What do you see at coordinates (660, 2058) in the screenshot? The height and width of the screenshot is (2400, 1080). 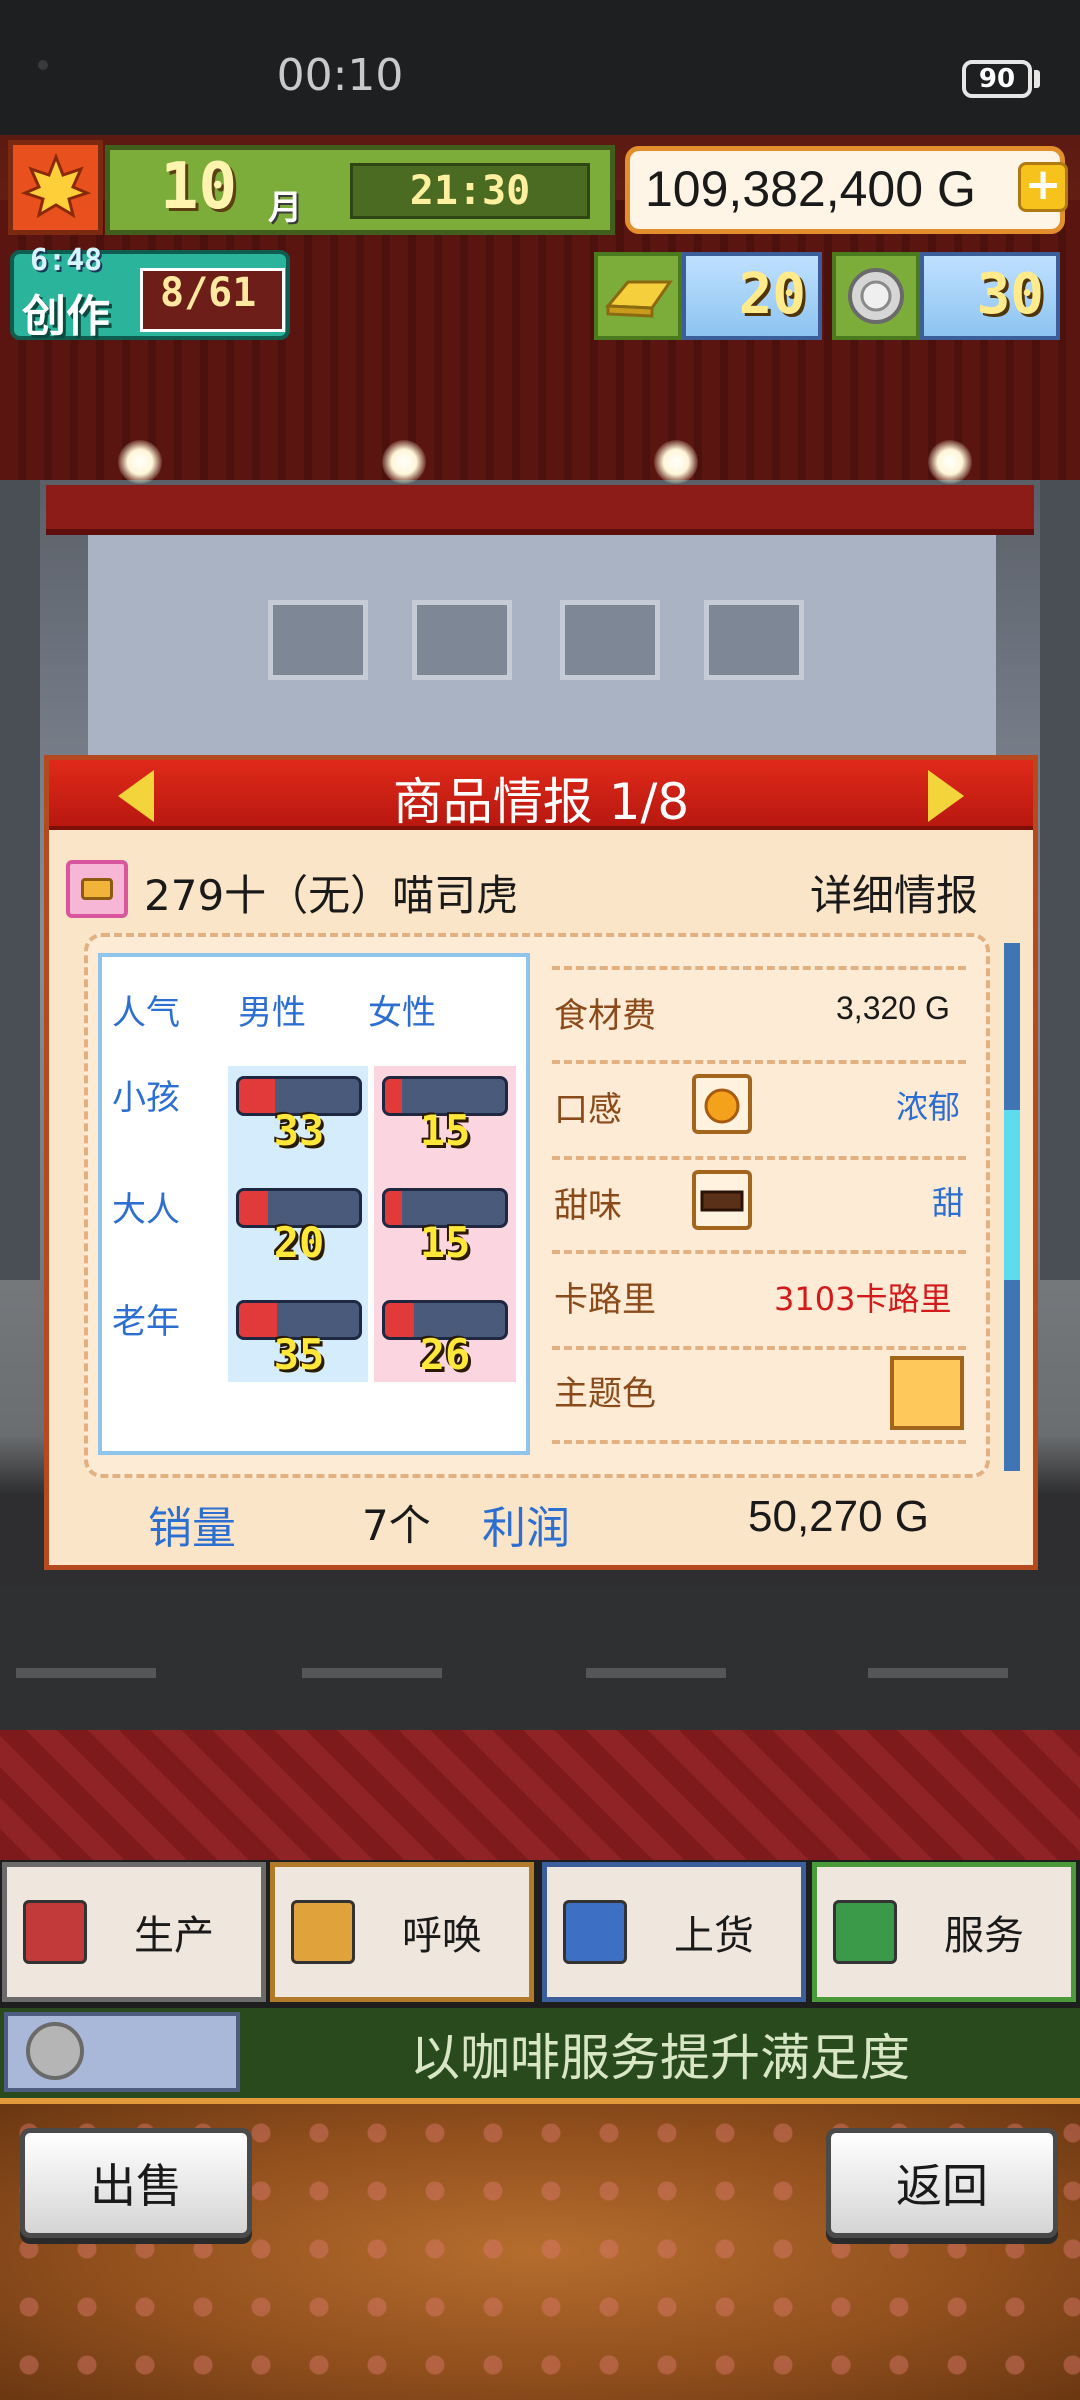 I see `tip-text: 以咖啡服务提升满足度` at bounding box center [660, 2058].